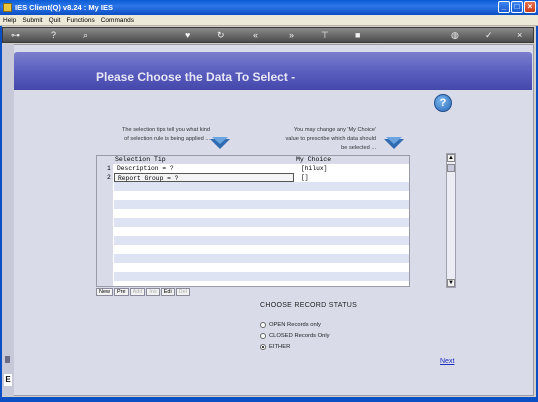 The width and height of the screenshot is (538, 402). What do you see at coordinates (32, 20) in the screenshot?
I see `menu-submit: Submit` at bounding box center [32, 20].